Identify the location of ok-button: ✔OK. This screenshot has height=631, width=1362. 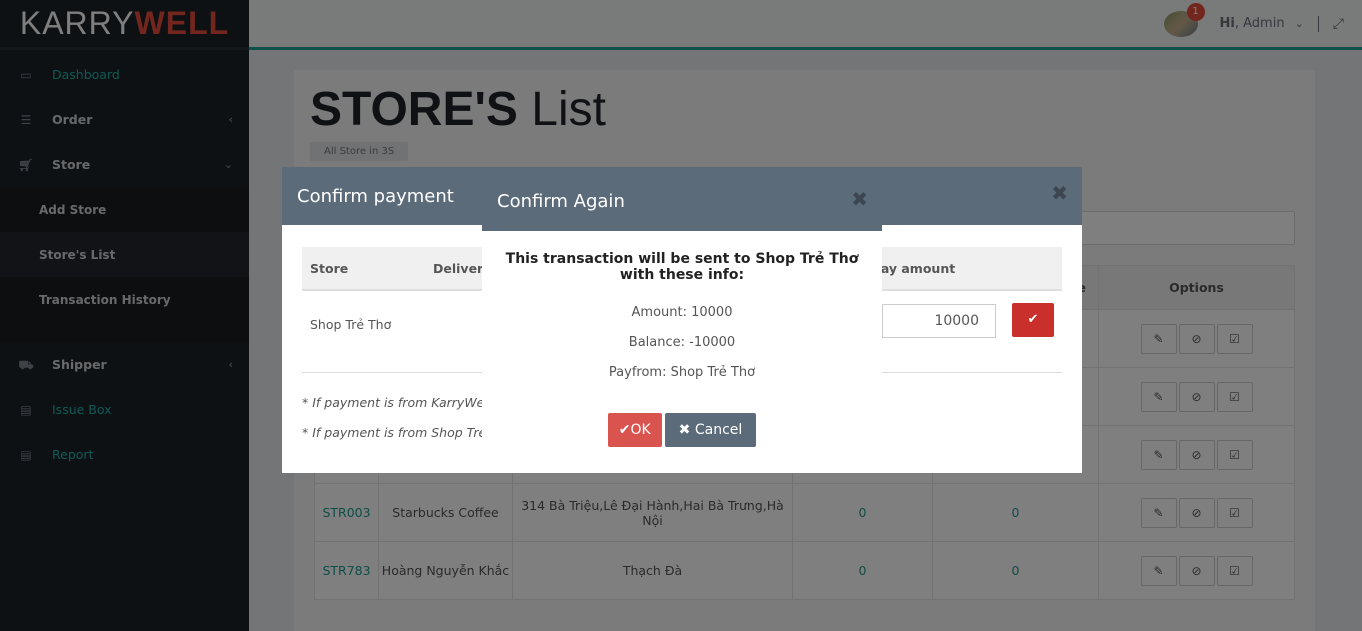
(634, 430).